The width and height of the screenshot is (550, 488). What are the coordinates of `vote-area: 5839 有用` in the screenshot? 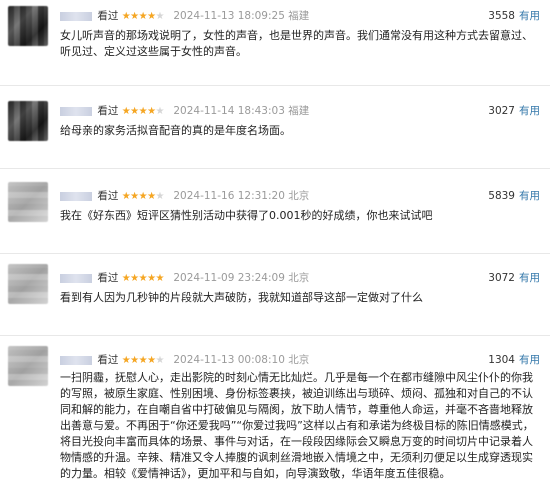 It's located at (514, 196).